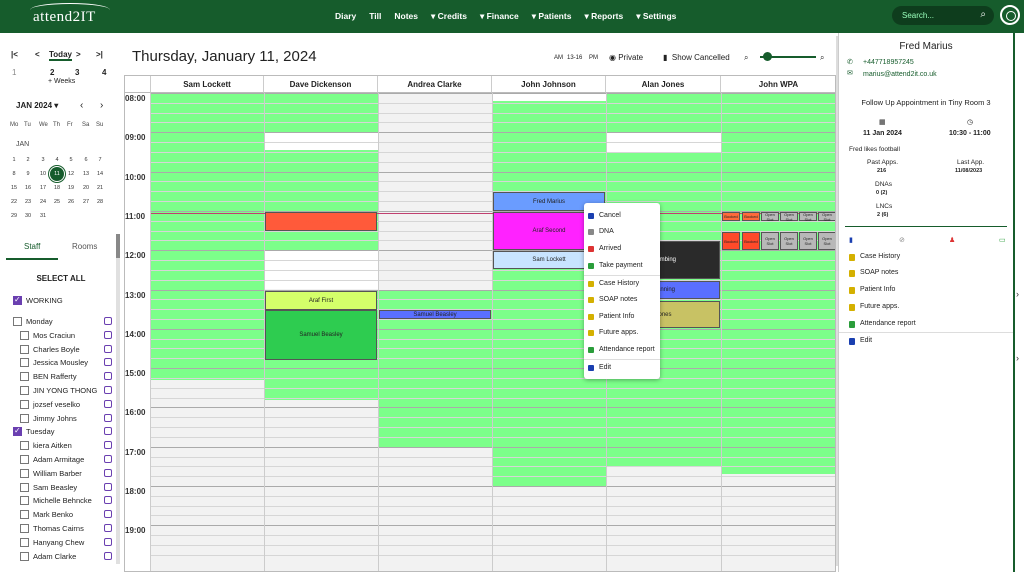 The width and height of the screenshot is (1024, 572). I want to click on staff-item: BEN Rafferty, so click(55, 376).